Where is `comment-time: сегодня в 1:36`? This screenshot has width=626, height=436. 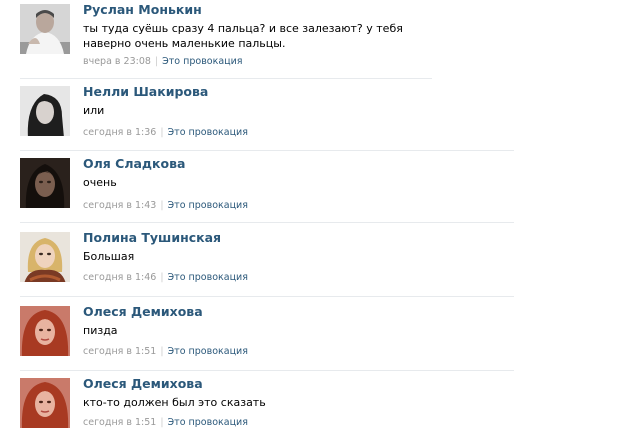
comment-time: сегодня в 1:36 is located at coordinates (119, 132).